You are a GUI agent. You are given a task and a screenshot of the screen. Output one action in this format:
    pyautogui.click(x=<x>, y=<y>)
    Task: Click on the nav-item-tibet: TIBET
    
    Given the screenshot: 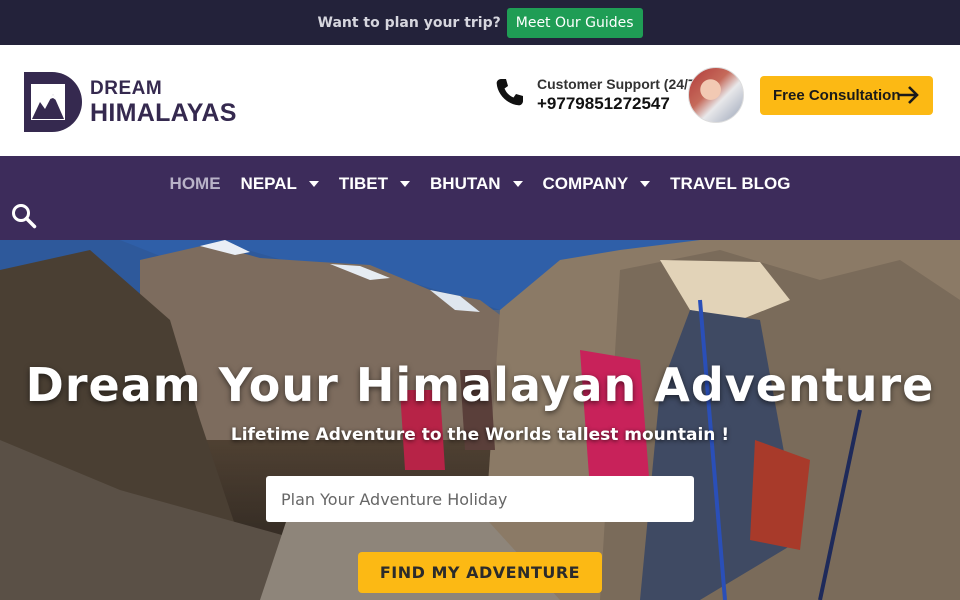 What is the action you would take?
    pyautogui.click(x=374, y=184)
    